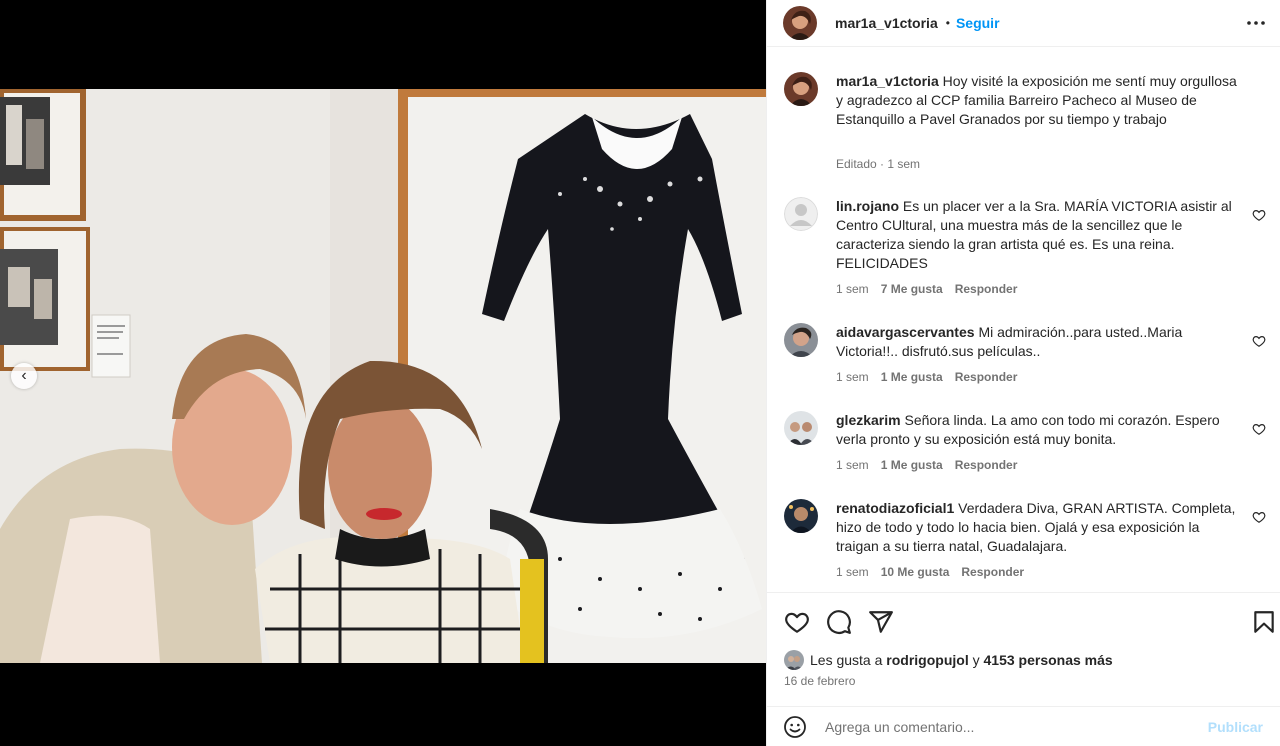  Describe the element at coordinates (819, 681) in the screenshot. I see `post-date: 16 de febrero` at that location.